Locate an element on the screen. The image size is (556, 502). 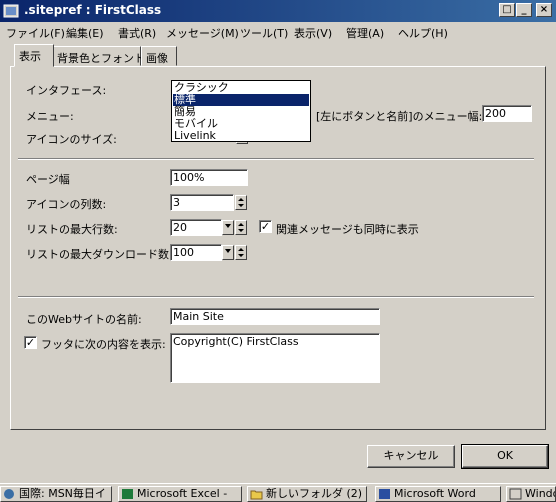
word-icon is located at coordinates (384, 494).